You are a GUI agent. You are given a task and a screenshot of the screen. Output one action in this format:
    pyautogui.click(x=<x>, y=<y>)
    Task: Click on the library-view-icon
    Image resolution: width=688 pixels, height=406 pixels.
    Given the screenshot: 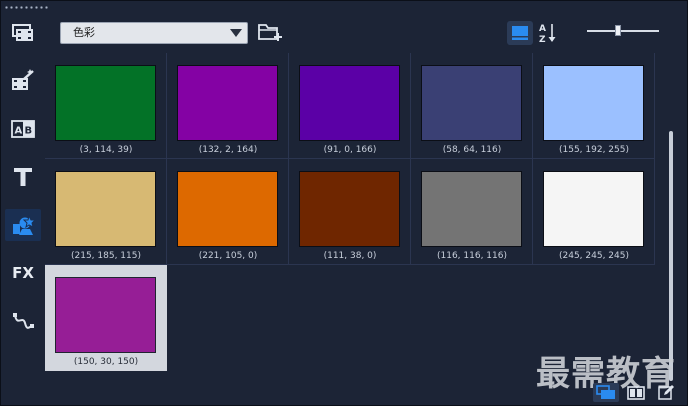 What is the action you would take?
    pyautogui.click(x=605, y=392)
    